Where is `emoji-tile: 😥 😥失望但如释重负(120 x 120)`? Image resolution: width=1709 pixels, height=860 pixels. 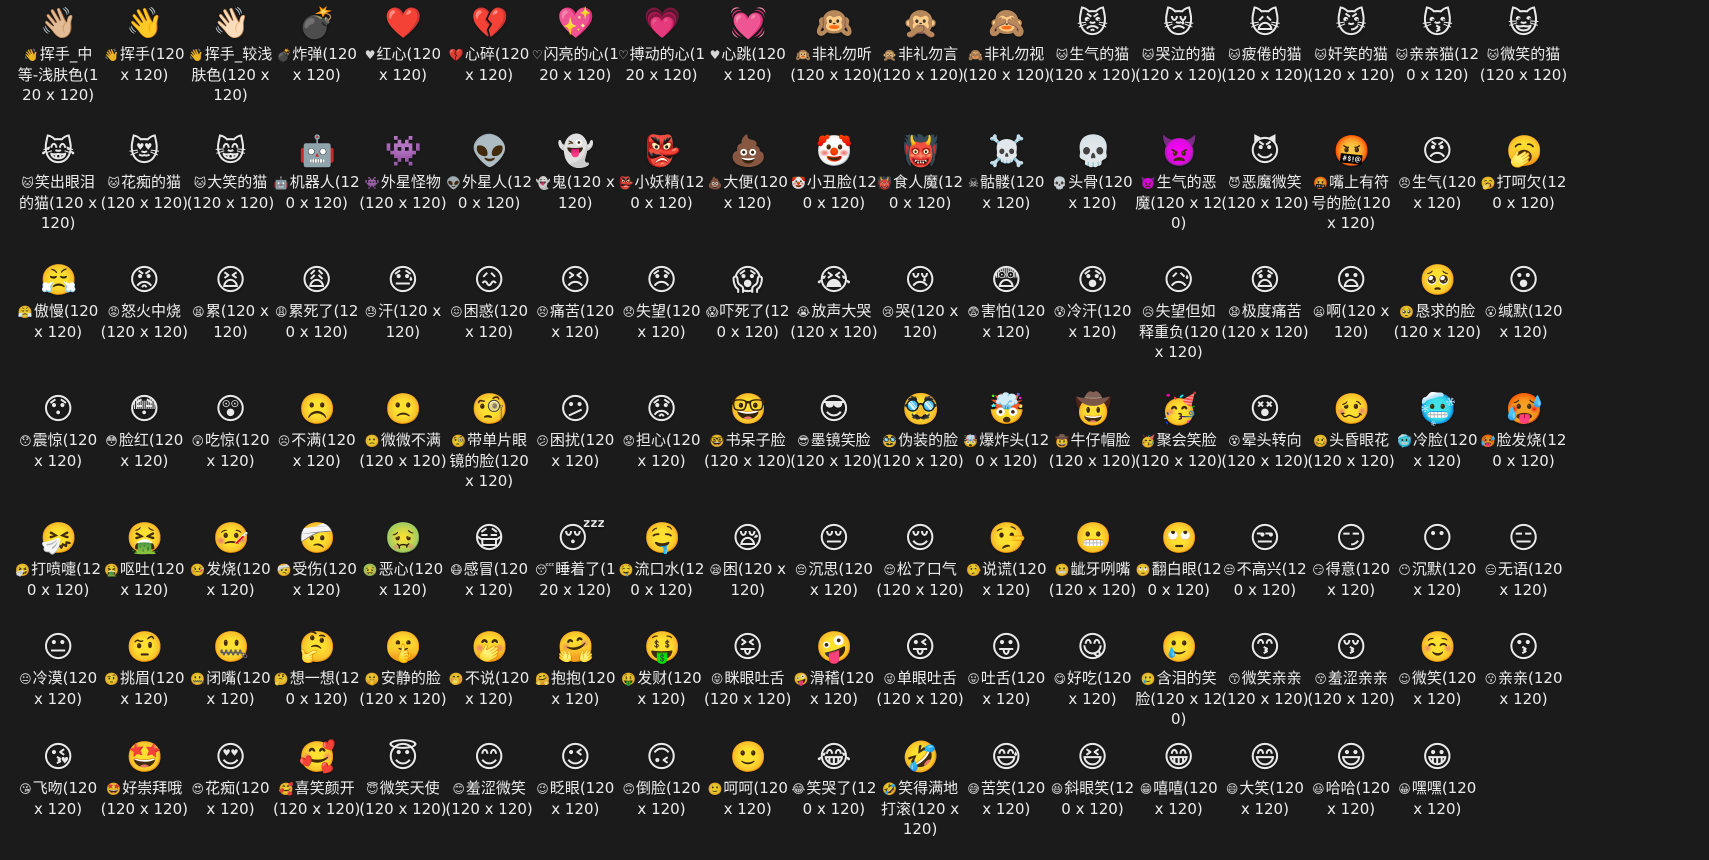 emoji-tile: 😥 😥失望但如释重负(120 x 120) is located at coordinates (1179, 319).